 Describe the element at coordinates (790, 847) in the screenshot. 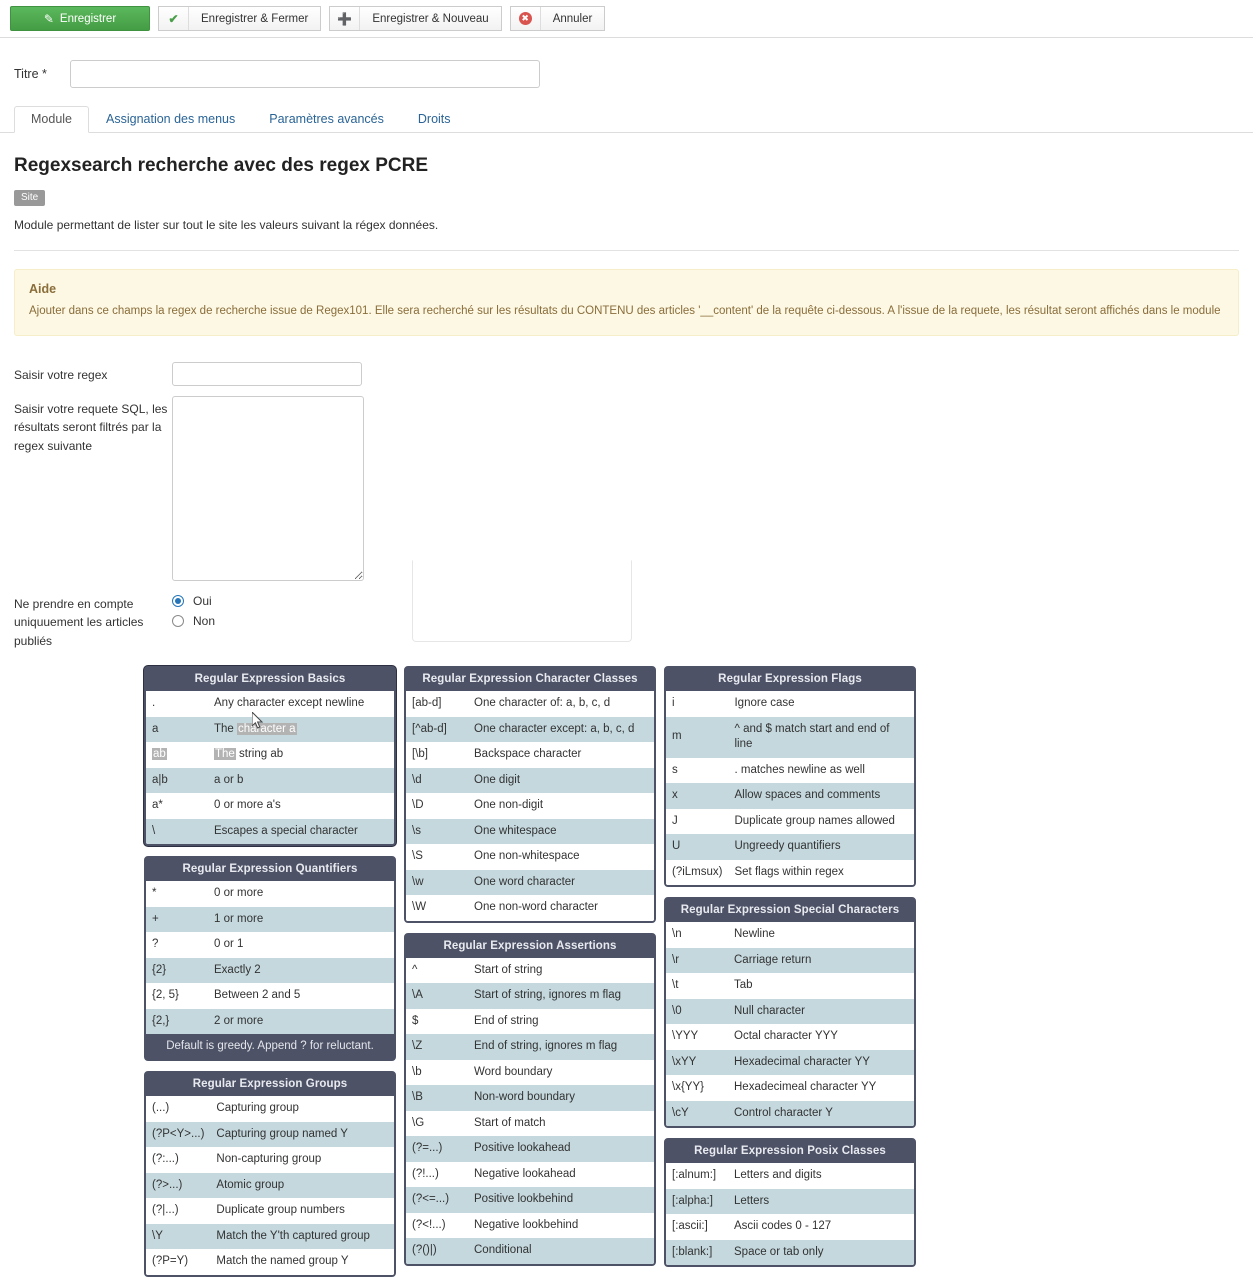

I see `table-row: U Ungreedy quantifiers` at that location.